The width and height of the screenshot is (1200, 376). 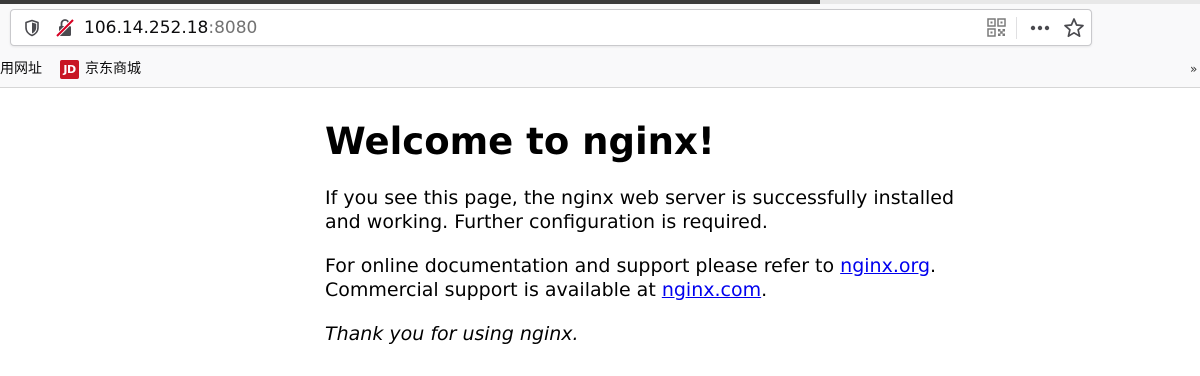 What do you see at coordinates (1010, 2) in the screenshot?
I see `tab-strip-empty` at bounding box center [1010, 2].